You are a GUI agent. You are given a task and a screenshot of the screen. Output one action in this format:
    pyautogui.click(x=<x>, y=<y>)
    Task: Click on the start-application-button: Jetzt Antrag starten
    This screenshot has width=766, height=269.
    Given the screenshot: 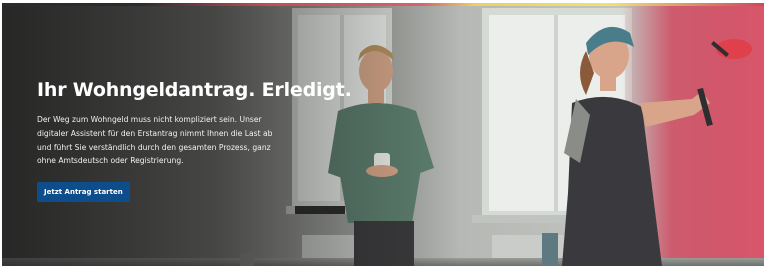 What is the action you would take?
    pyautogui.click(x=83, y=192)
    